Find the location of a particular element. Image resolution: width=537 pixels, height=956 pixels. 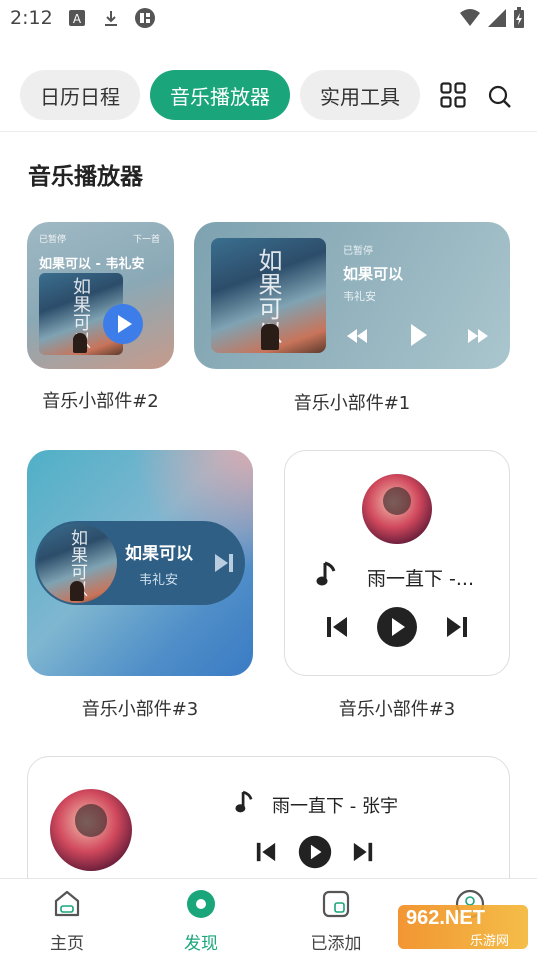

music-widget-1: 如果可以 已暂停 如果可以 韦礼安 is located at coordinates (352, 295).